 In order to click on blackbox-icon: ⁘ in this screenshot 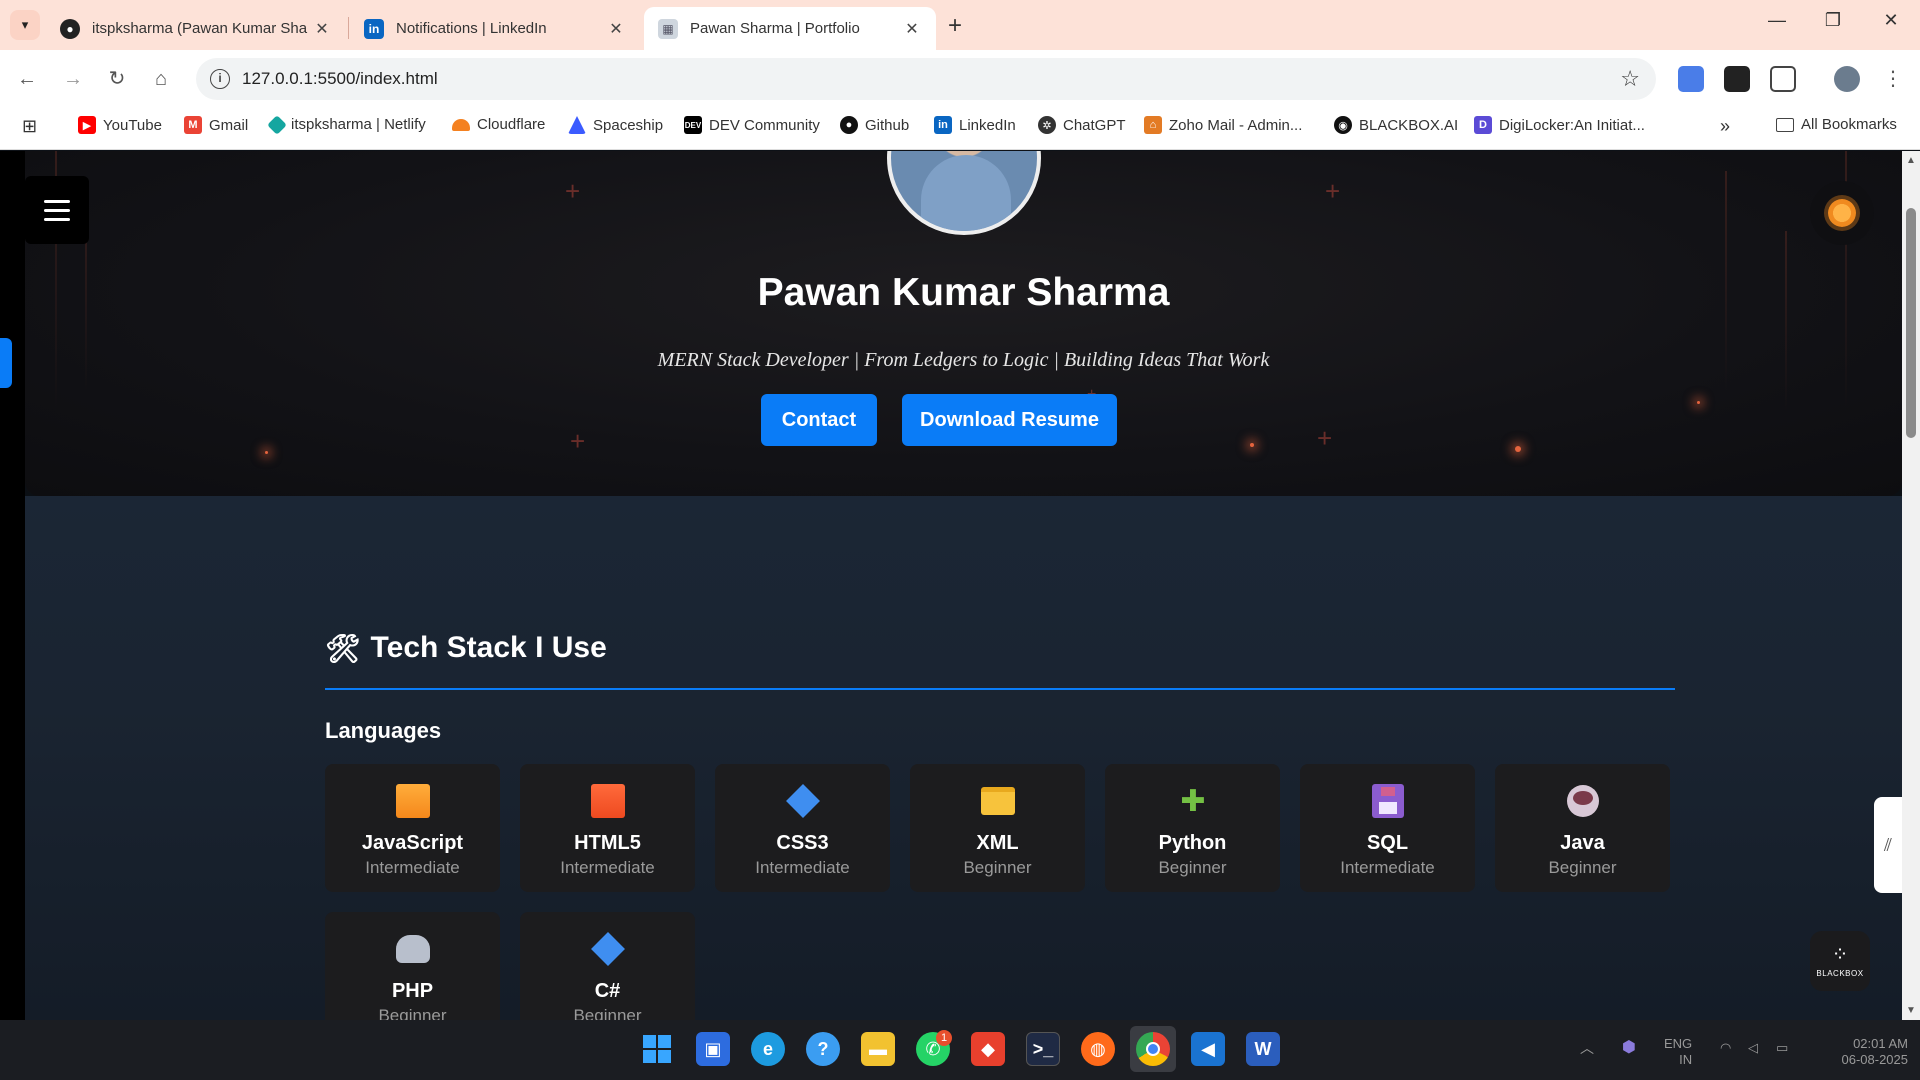, I will do `click(1840, 954)`.